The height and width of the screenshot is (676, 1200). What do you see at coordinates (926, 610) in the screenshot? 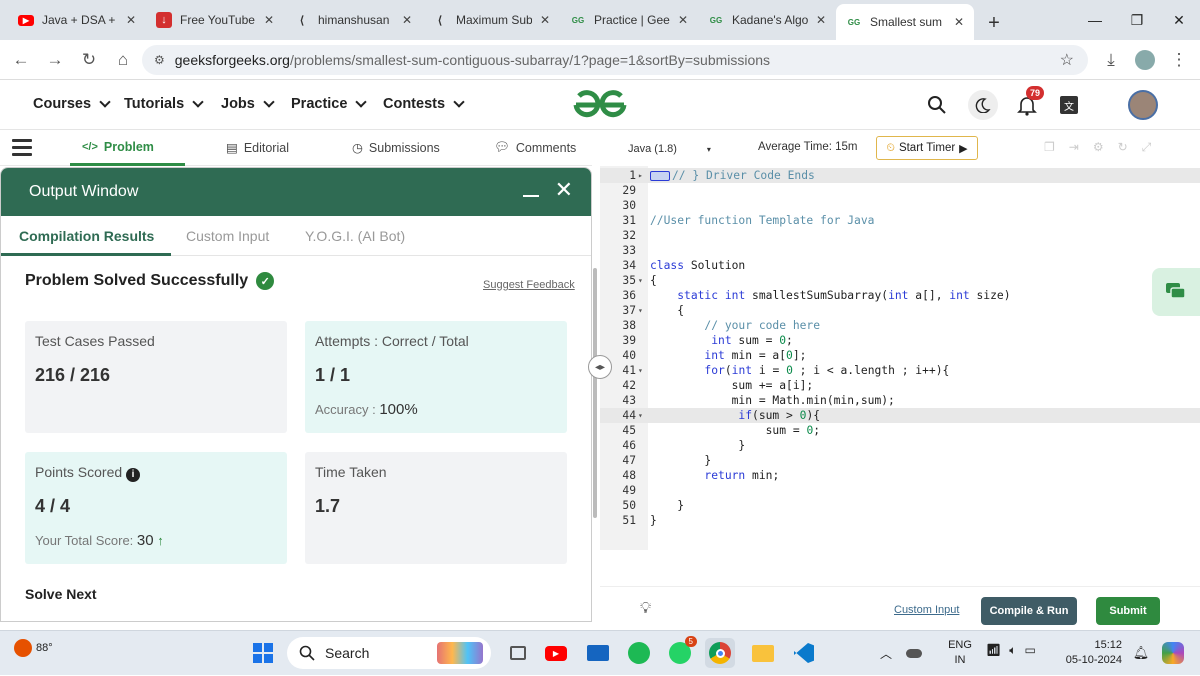
I see `custom-input-link: Custom Input` at bounding box center [926, 610].